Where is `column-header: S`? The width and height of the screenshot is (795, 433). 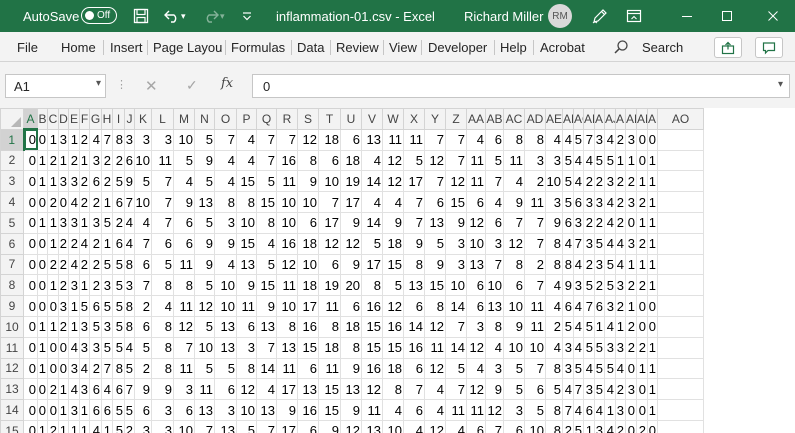 column-header: S is located at coordinates (308, 119).